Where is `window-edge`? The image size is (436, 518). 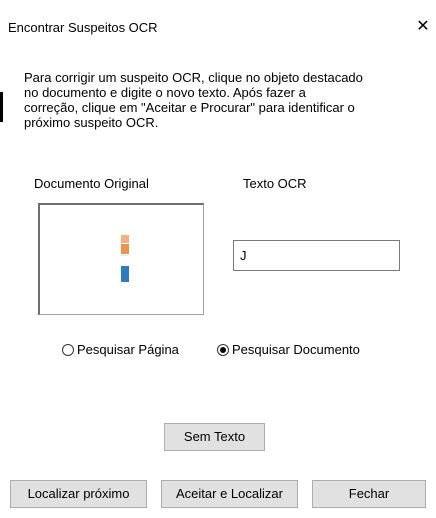 window-edge is located at coordinates (1, 107).